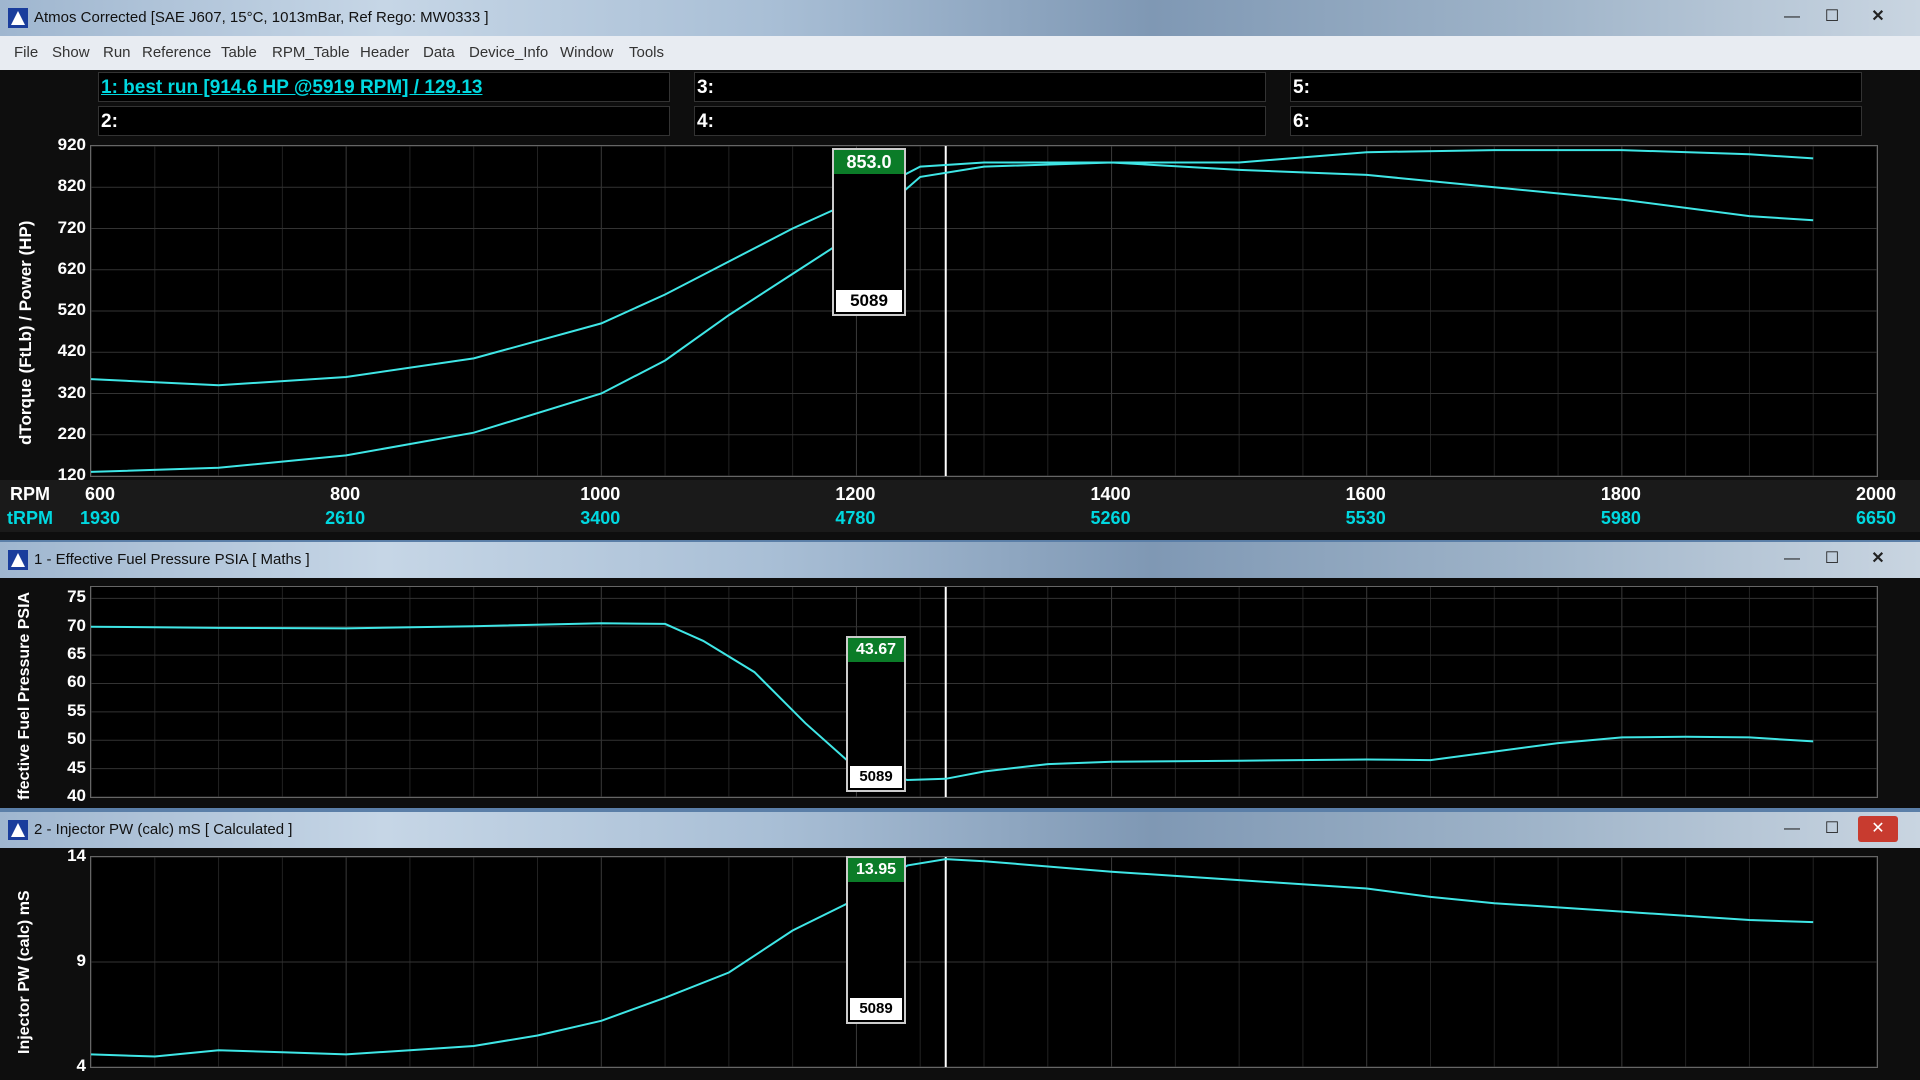 Image resolution: width=1920 pixels, height=1080 pixels. Describe the element at coordinates (71, 52) in the screenshot. I see `menu-show: Show` at that location.